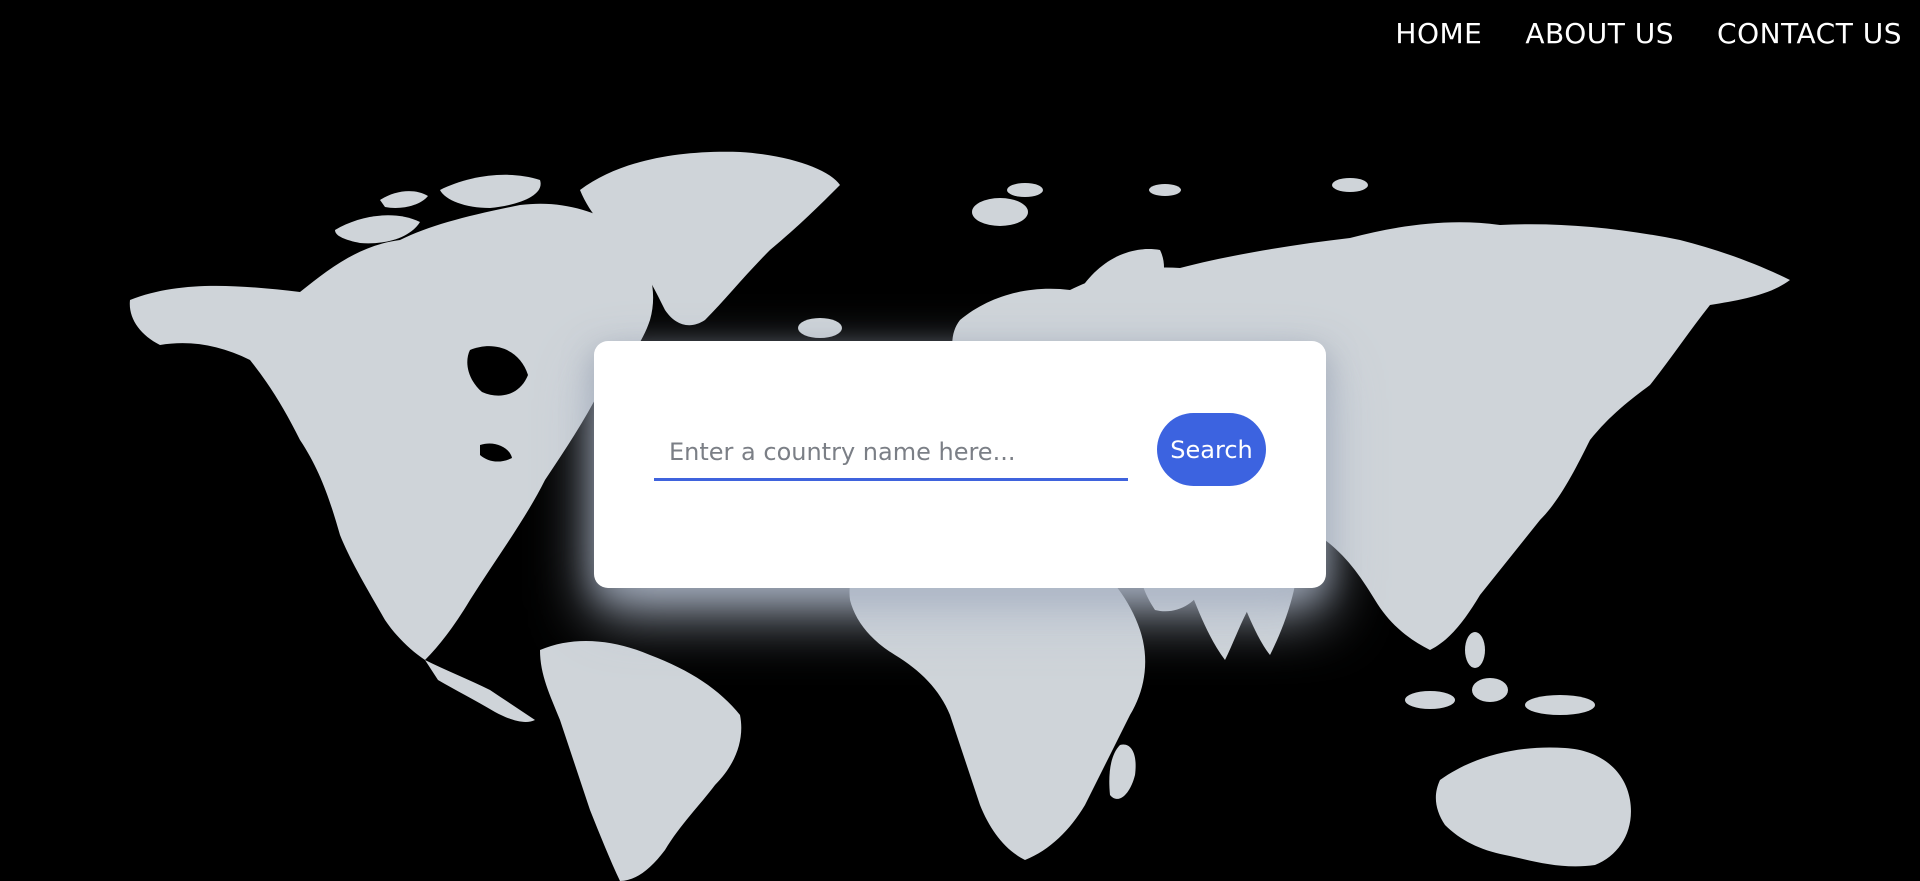 The height and width of the screenshot is (881, 1920). I want to click on australia-landmass, so click(1533, 807).